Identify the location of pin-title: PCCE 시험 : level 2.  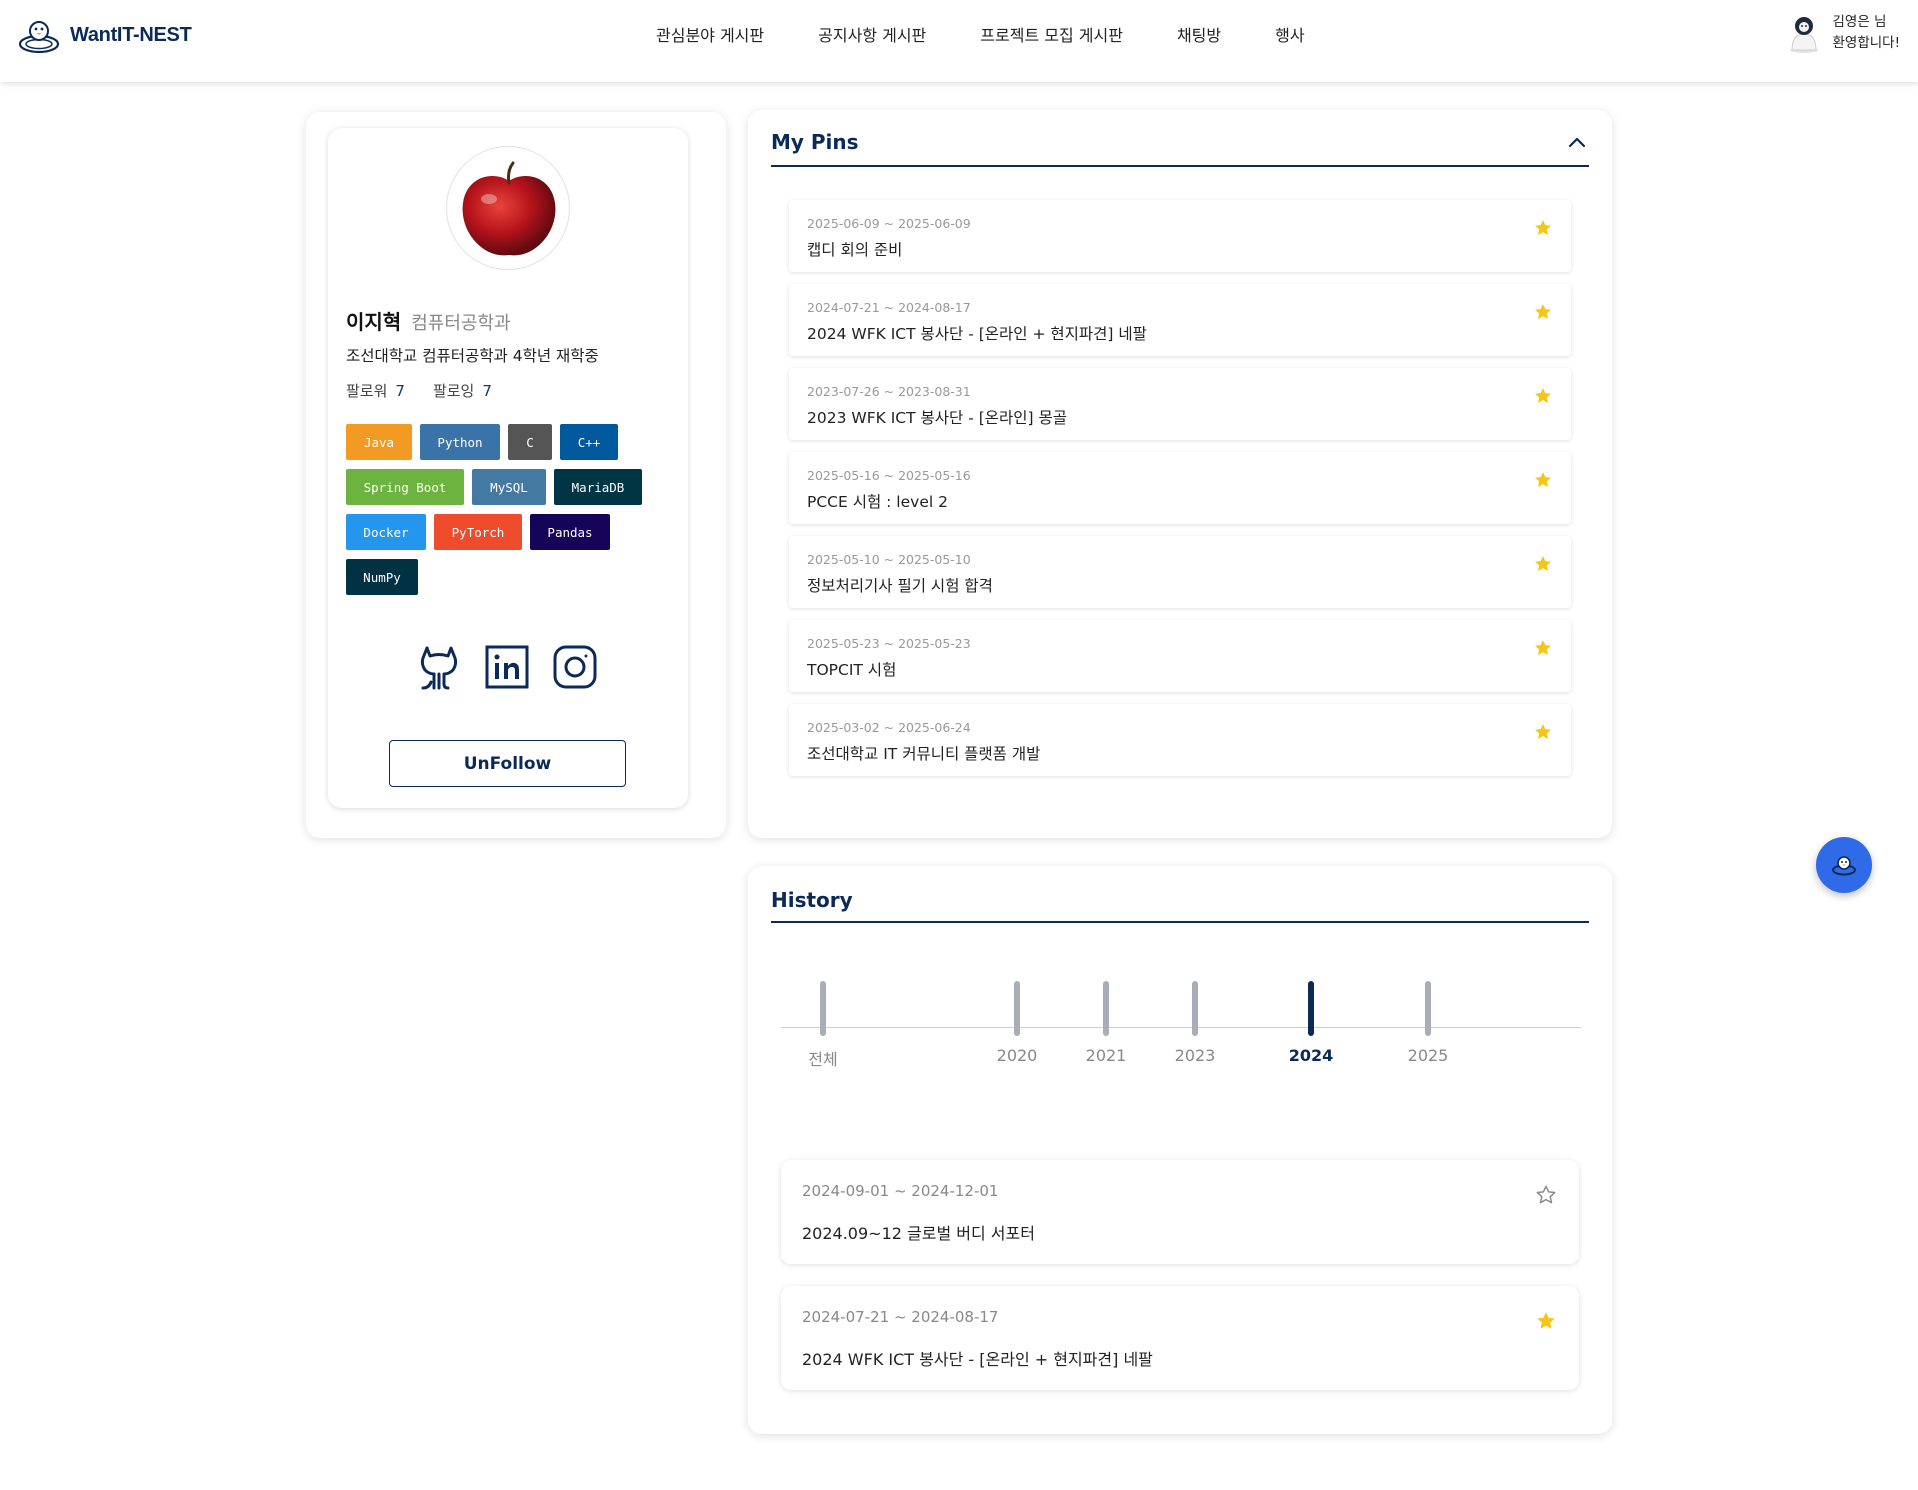
(877, 502).